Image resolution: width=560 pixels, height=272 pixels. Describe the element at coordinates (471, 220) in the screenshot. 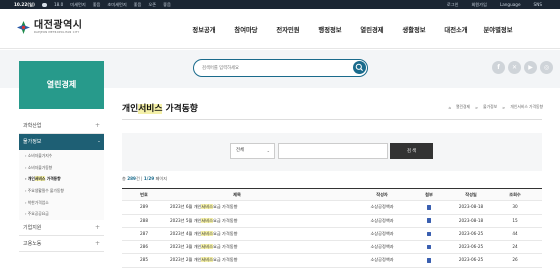

I see `cell-date: 2023-08-18` at that location.